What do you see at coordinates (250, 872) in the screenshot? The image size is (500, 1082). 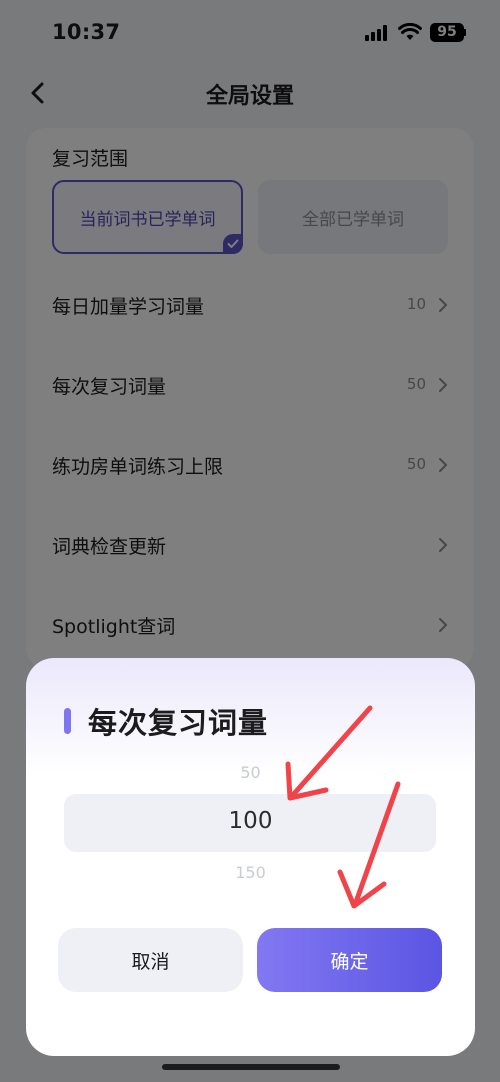 I see `picker-option: 150` at bounding box center [250, 872].